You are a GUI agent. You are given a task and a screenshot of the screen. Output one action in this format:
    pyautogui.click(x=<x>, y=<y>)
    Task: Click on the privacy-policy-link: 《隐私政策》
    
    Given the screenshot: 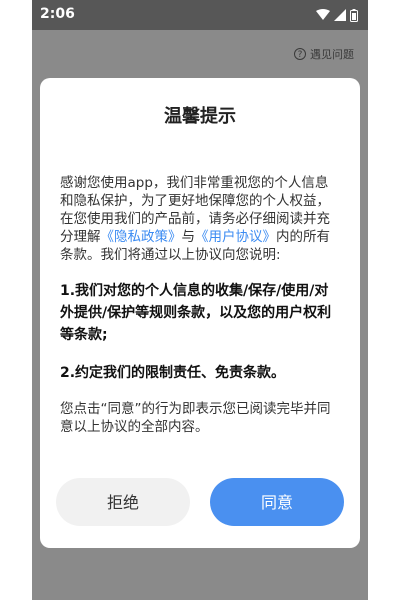 What is the action you would take?
    pyautogui.click(x=141, y=237)
    